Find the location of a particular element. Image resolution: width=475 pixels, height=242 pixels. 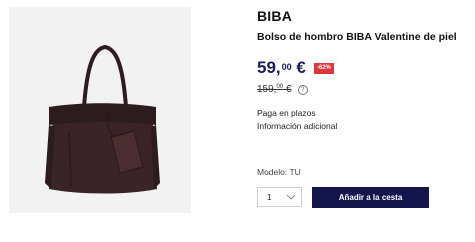

old-price: 159,00 € is located at coordinates (274, 89).